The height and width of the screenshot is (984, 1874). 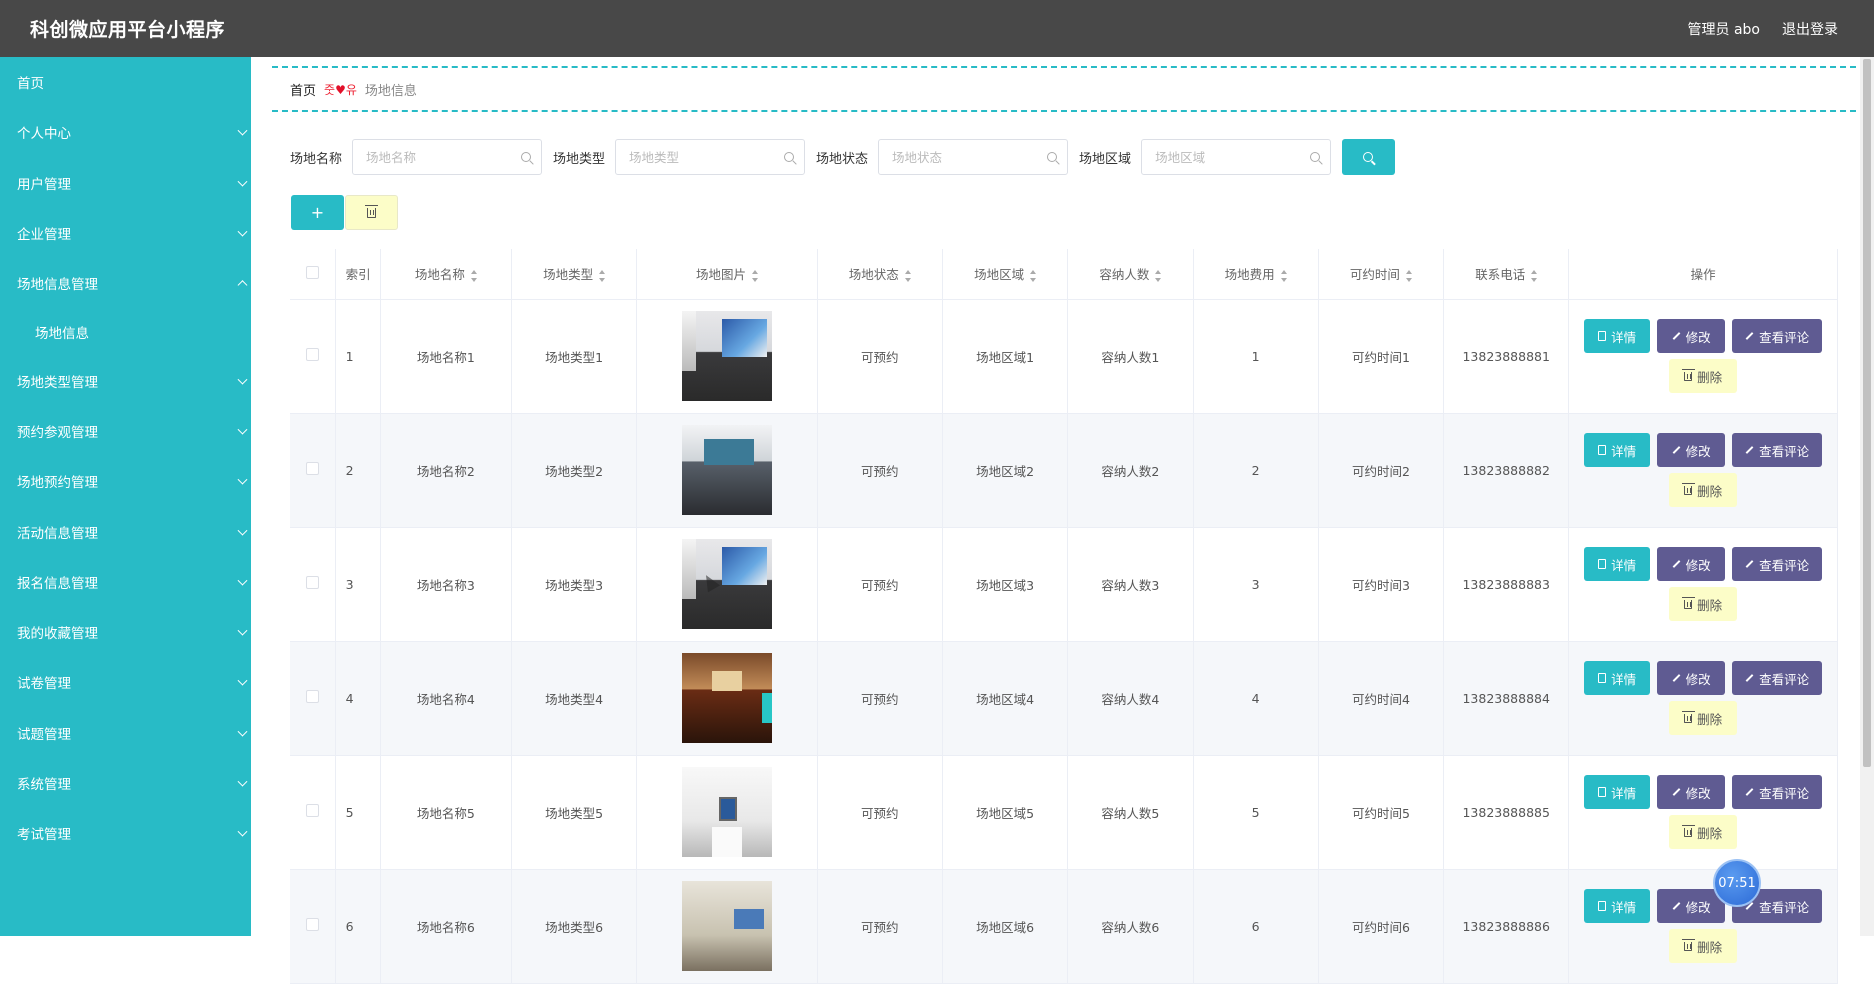 I want to click on edit-label: 修改, so click(x=1698, y=451).